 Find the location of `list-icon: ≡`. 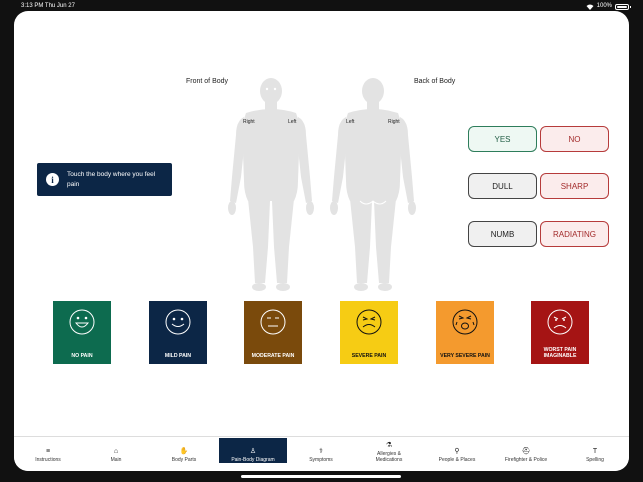

list-icon: ≡ is located at coordinates (48, 451).